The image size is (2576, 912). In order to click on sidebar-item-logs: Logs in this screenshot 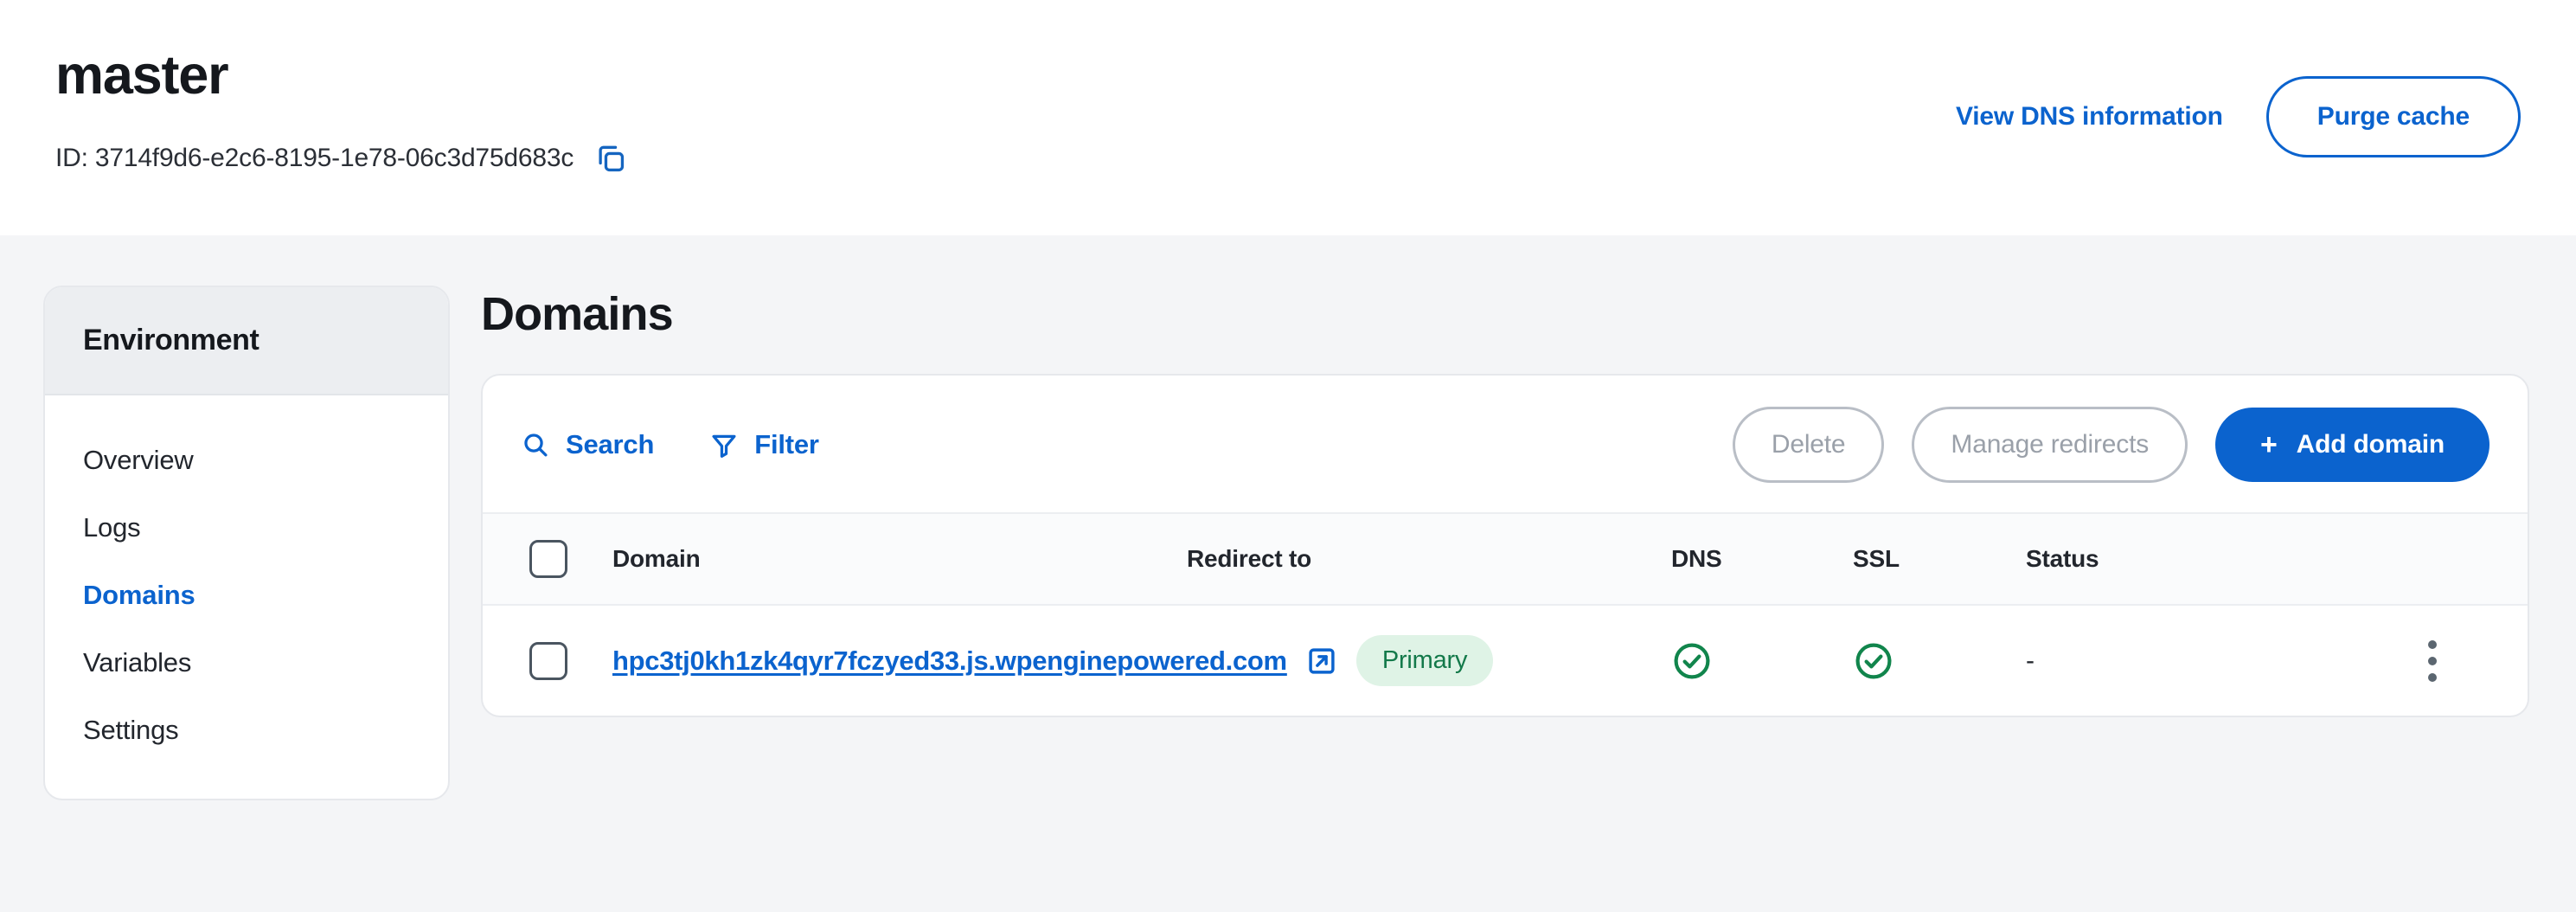, I will do `click(246, 528)`.